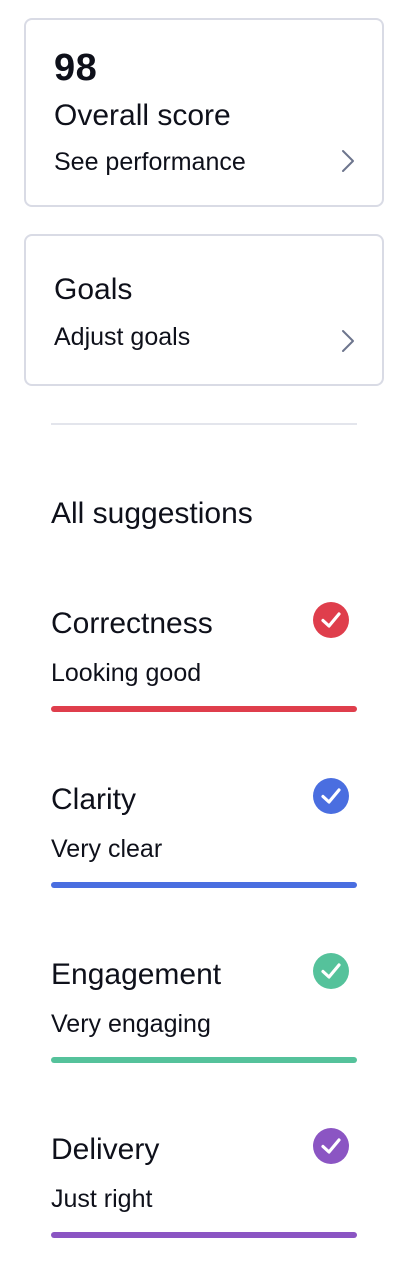 This screenshot has height=1262, width=414. What do you see at coordinates (94, 799) in the screenshot?
I see `suggestion-title: Clarity` at bounding box center [94, 799].